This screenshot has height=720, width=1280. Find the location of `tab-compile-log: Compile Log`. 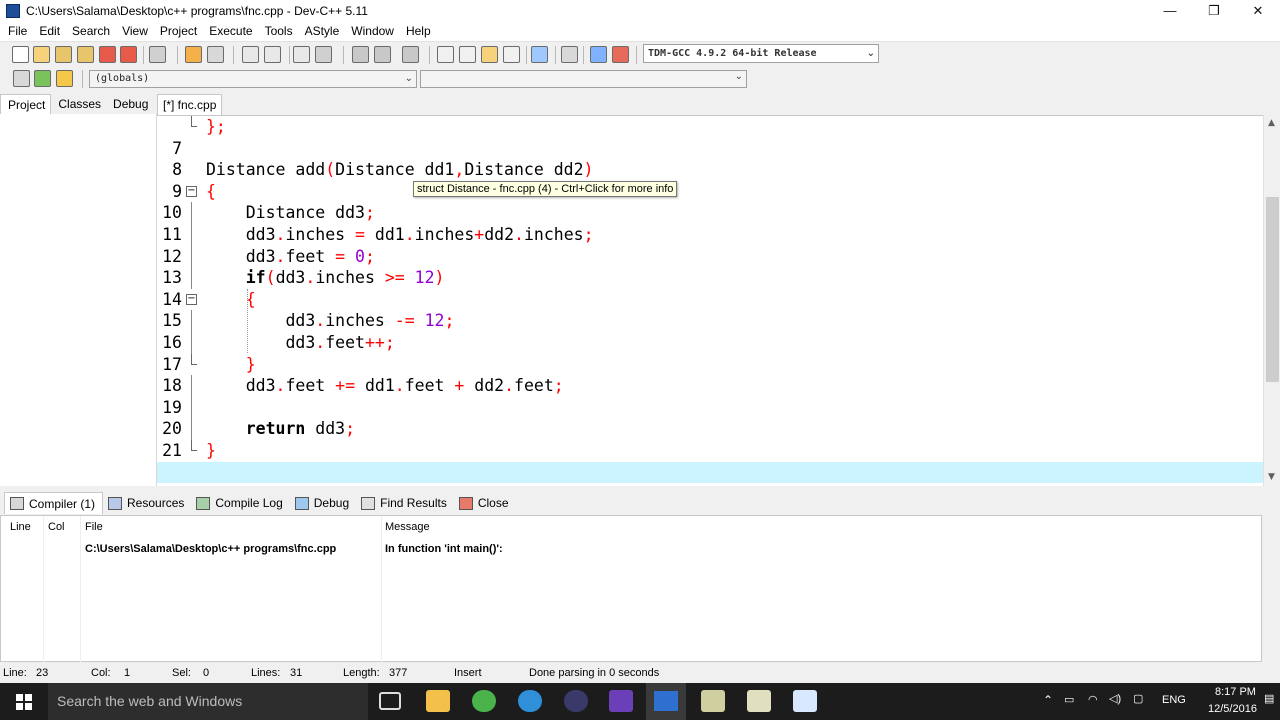

tab-compile-log: Compile Log is located at coordinates (240, 503).